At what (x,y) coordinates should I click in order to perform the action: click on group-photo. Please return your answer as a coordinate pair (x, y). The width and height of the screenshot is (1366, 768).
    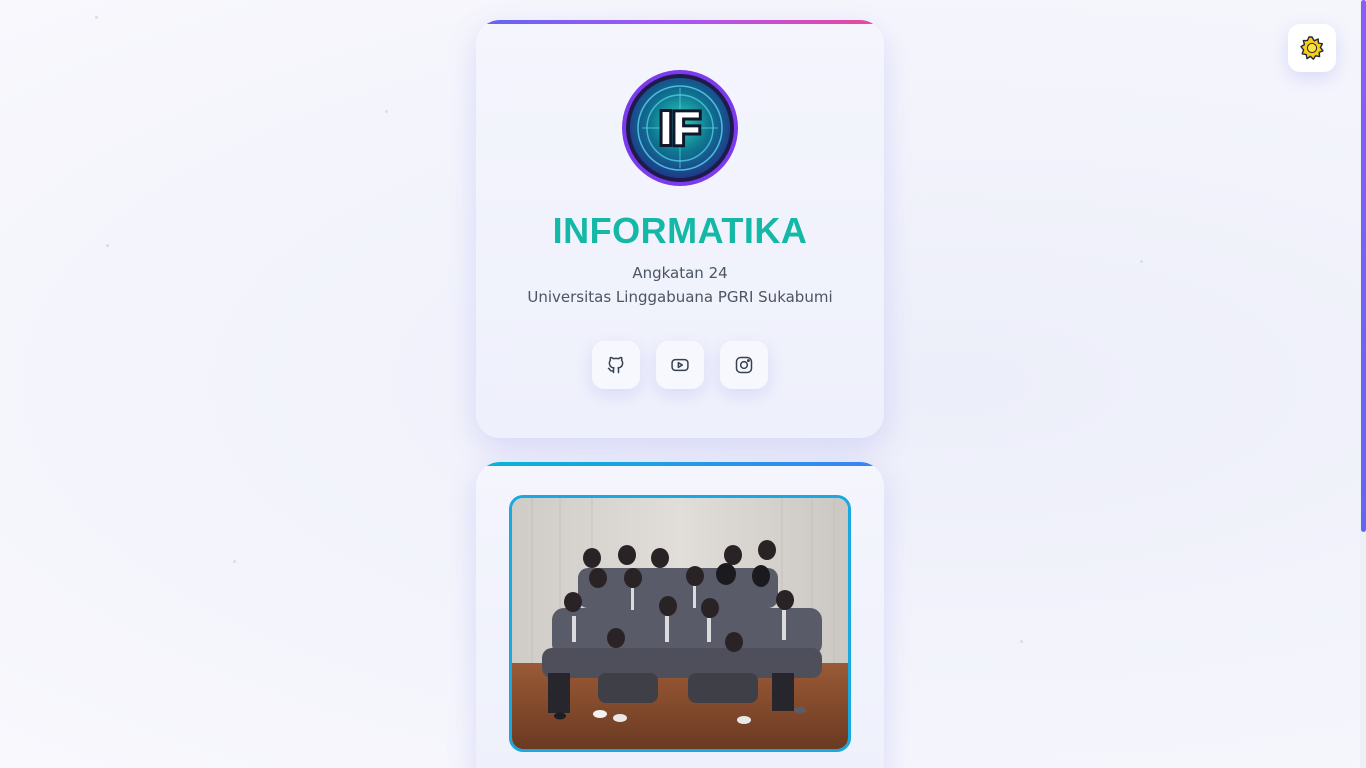
    Looking at the image, I should click on (680, 623).